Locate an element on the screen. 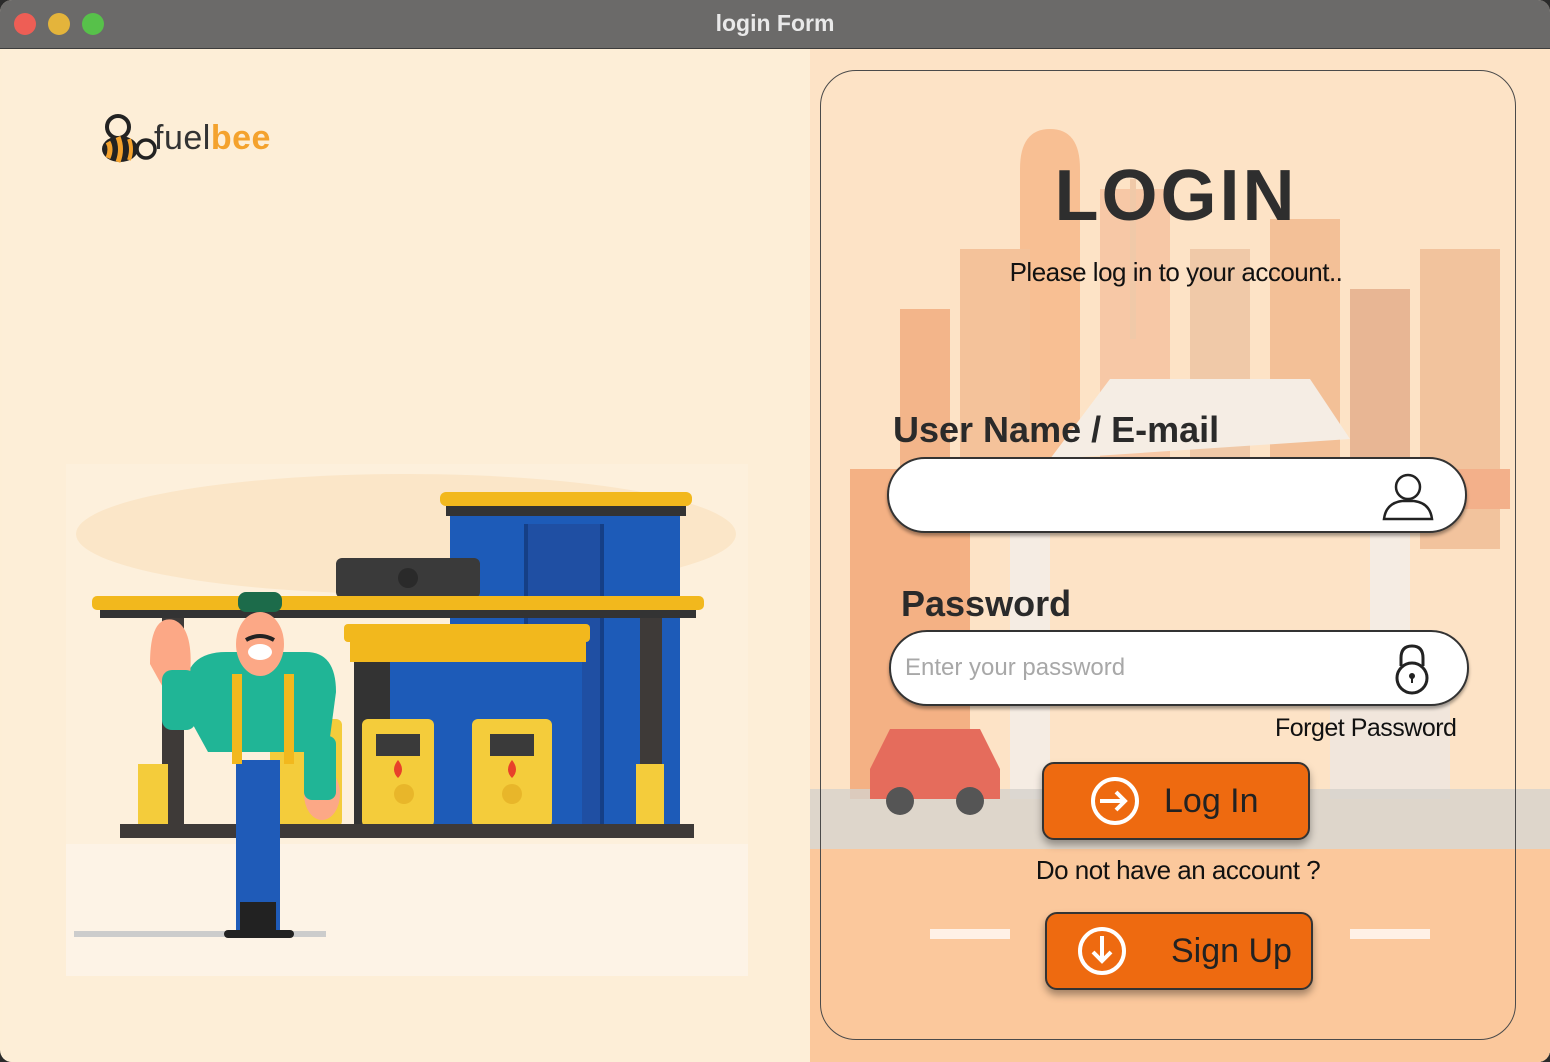  bee-icon is located at coordinates (129, 138).